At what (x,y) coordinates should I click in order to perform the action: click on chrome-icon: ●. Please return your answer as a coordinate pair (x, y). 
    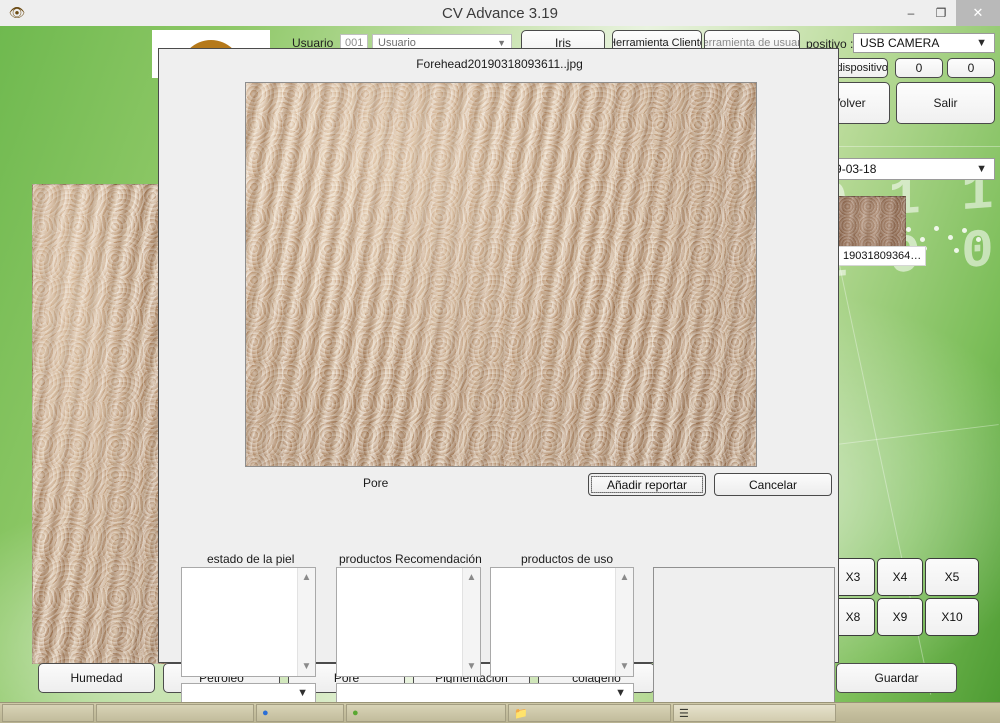
    Looking at the image, I should click on (355, 713).